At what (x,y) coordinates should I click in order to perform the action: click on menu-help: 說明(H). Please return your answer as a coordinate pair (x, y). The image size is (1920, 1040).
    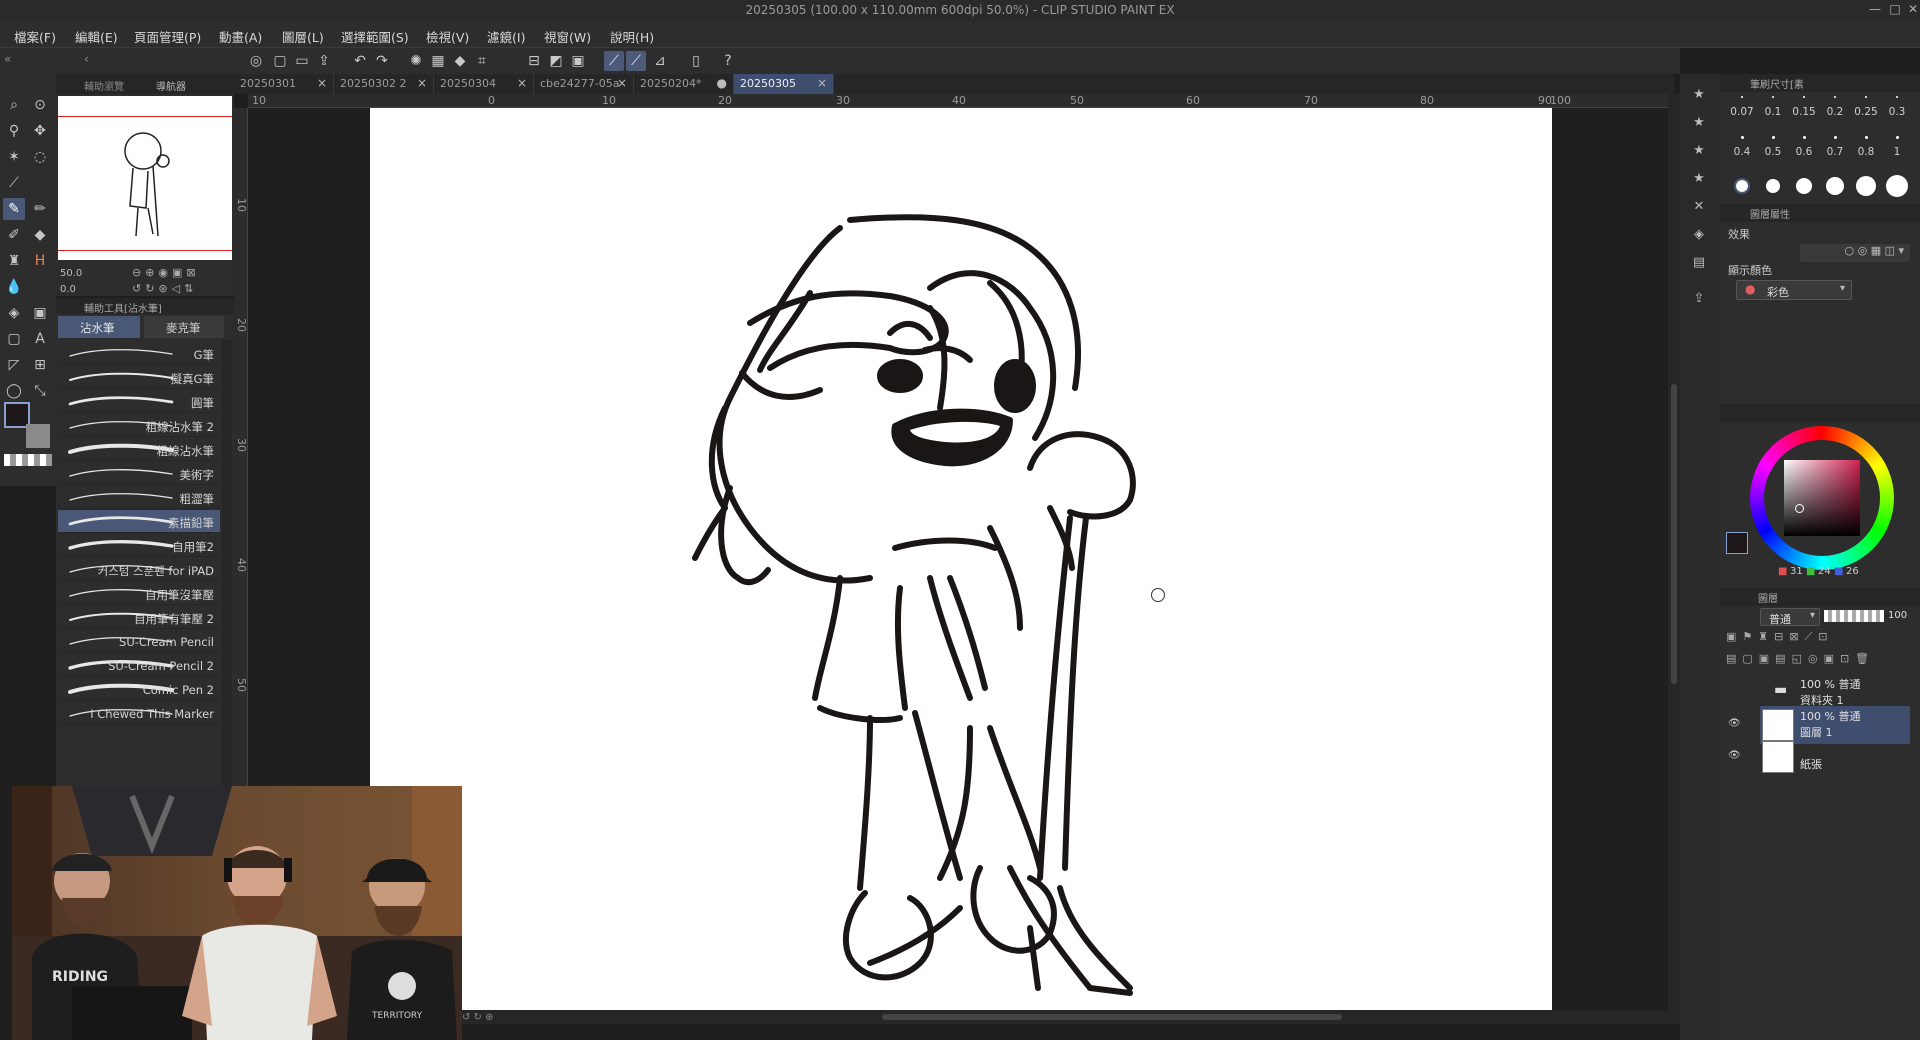
    Looking at the image, I should click on (632, 36).